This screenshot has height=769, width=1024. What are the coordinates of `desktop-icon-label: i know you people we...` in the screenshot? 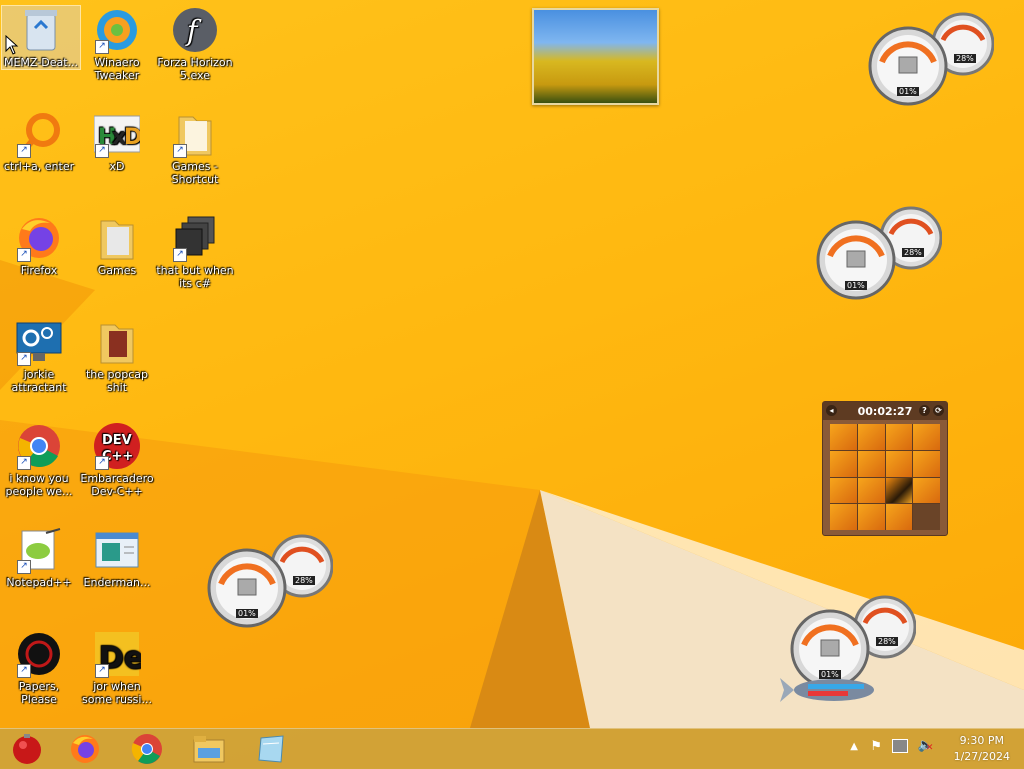 It's located at (39, 485).